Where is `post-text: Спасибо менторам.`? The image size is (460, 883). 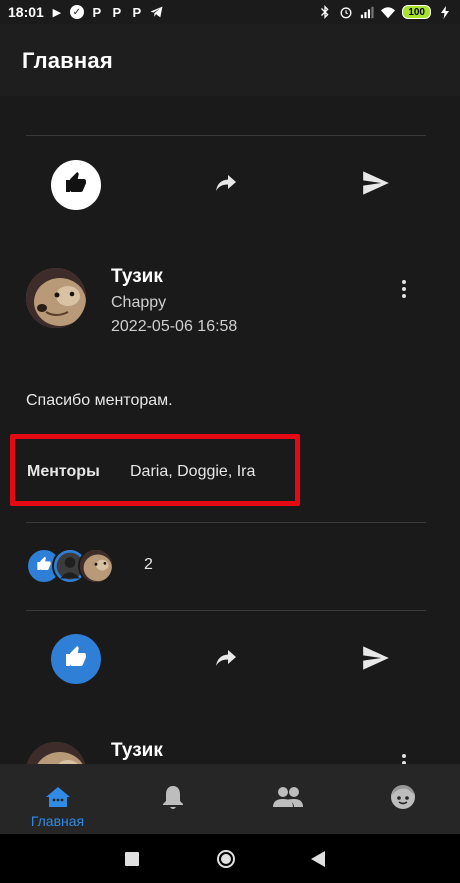
post-text: Спасибо менторам. is located at coordinates (99, 400).